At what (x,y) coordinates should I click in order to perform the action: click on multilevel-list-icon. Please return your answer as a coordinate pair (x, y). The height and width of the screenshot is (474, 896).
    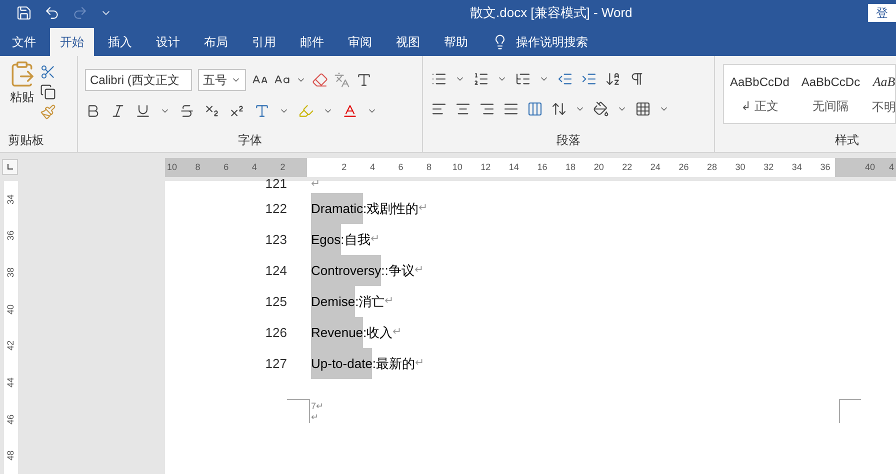
    Looking at the image, I should click on (523, 79).